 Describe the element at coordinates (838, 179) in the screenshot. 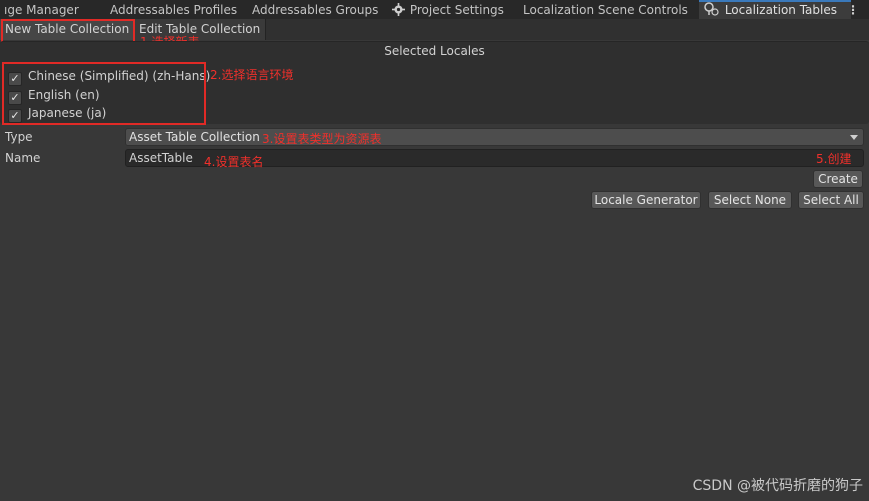

I see `create-button: Create` at that location.